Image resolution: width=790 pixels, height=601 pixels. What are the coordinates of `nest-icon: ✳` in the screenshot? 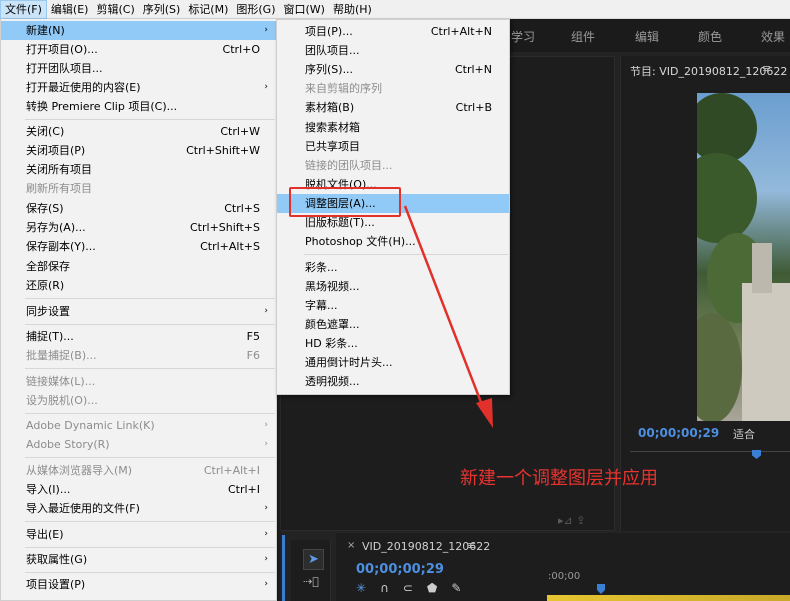 It's located at (361, 588).